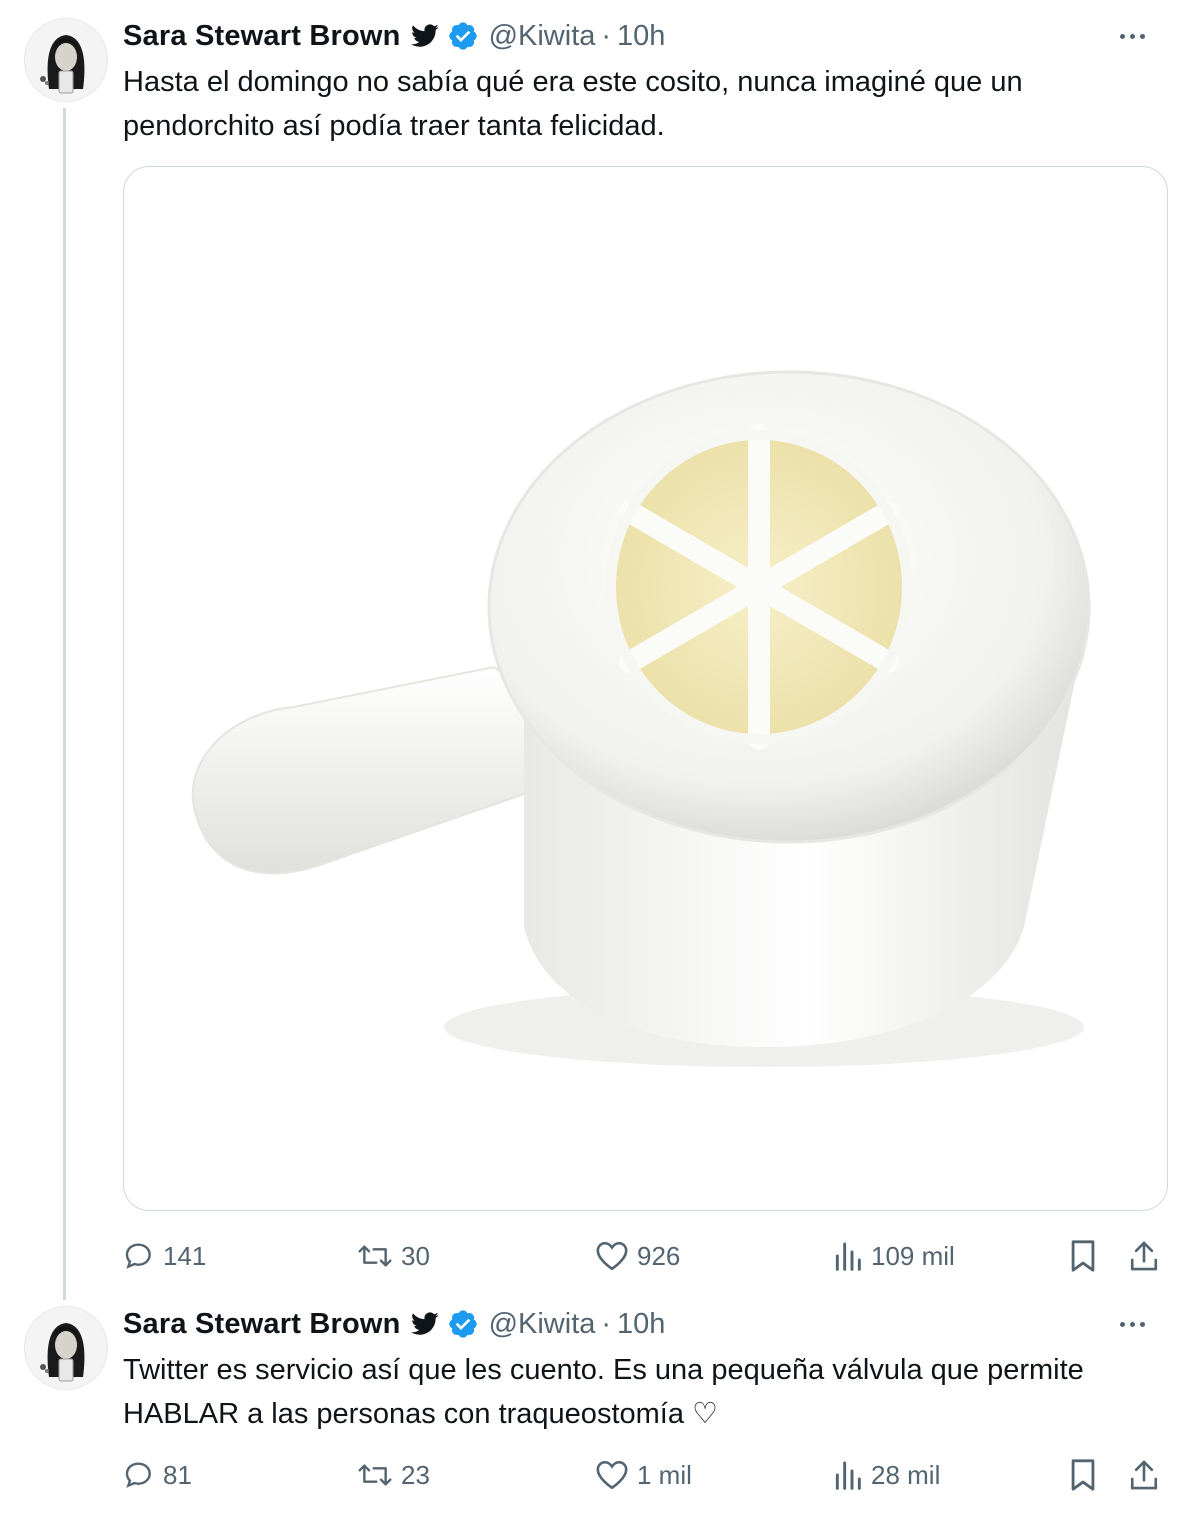 Image resolution: width=1200 pixels, height=1519 pixels. What do you see at coordinates (415, 1255) in the screenshot?
I see `retweet-count: 30` at bounding box center [415, 1255].